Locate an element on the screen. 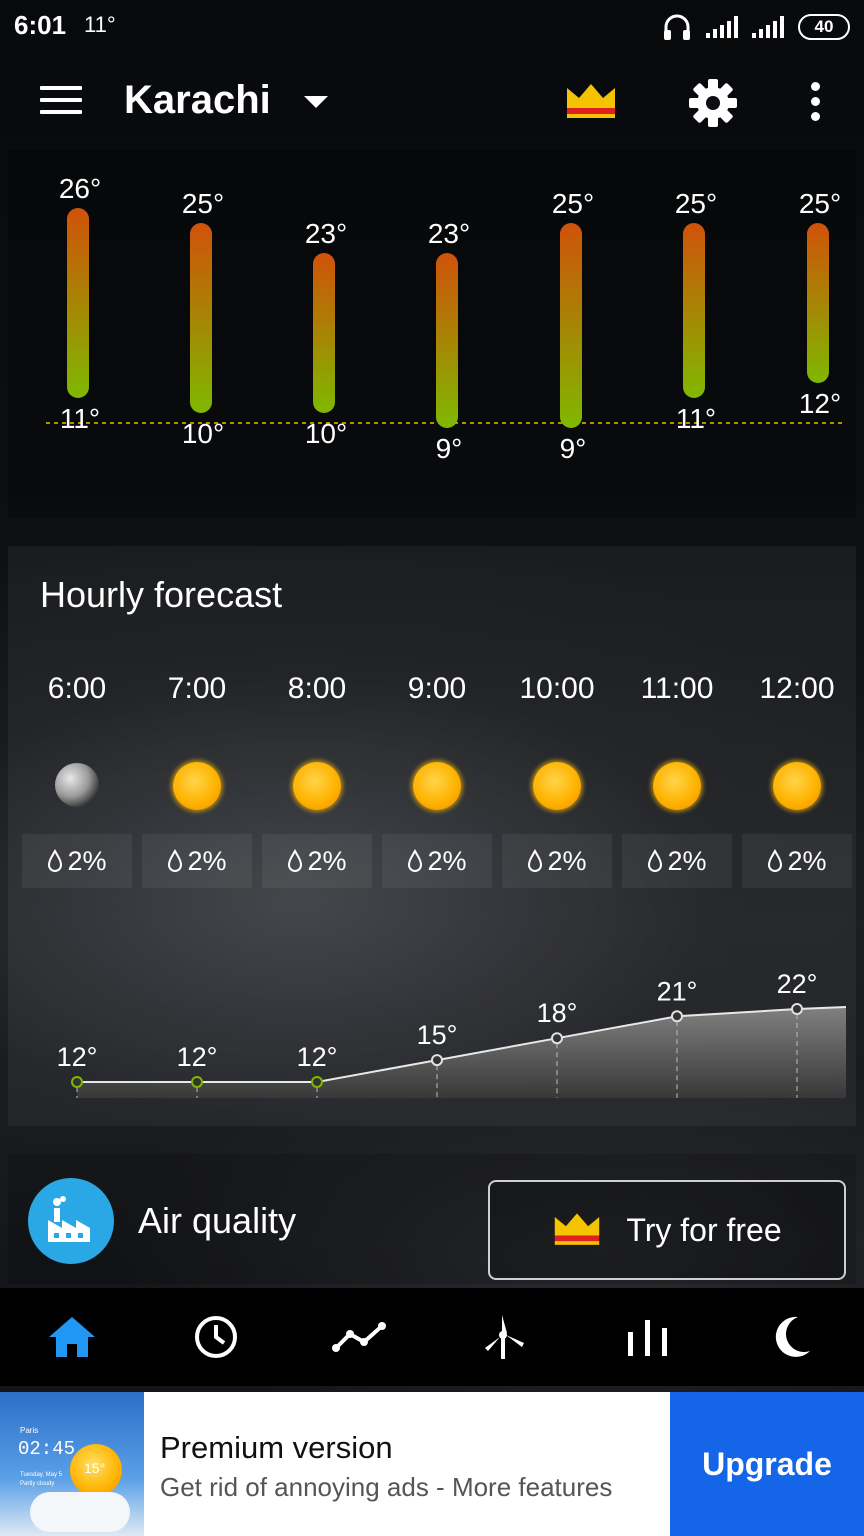  nav-graph is located at coordinates (360, 1337).